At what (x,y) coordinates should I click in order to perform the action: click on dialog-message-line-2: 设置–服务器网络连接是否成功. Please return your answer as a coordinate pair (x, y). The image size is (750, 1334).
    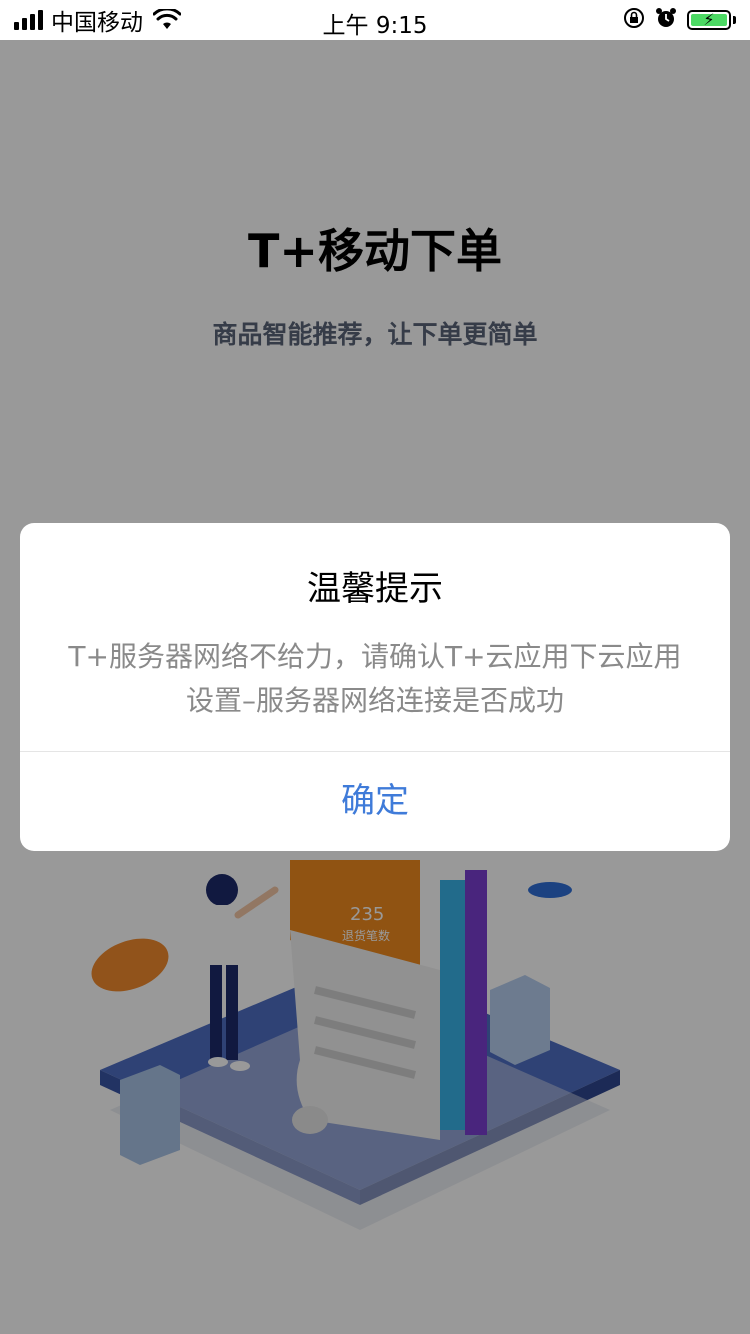
    Looking at the image, I should click on (374, 700).